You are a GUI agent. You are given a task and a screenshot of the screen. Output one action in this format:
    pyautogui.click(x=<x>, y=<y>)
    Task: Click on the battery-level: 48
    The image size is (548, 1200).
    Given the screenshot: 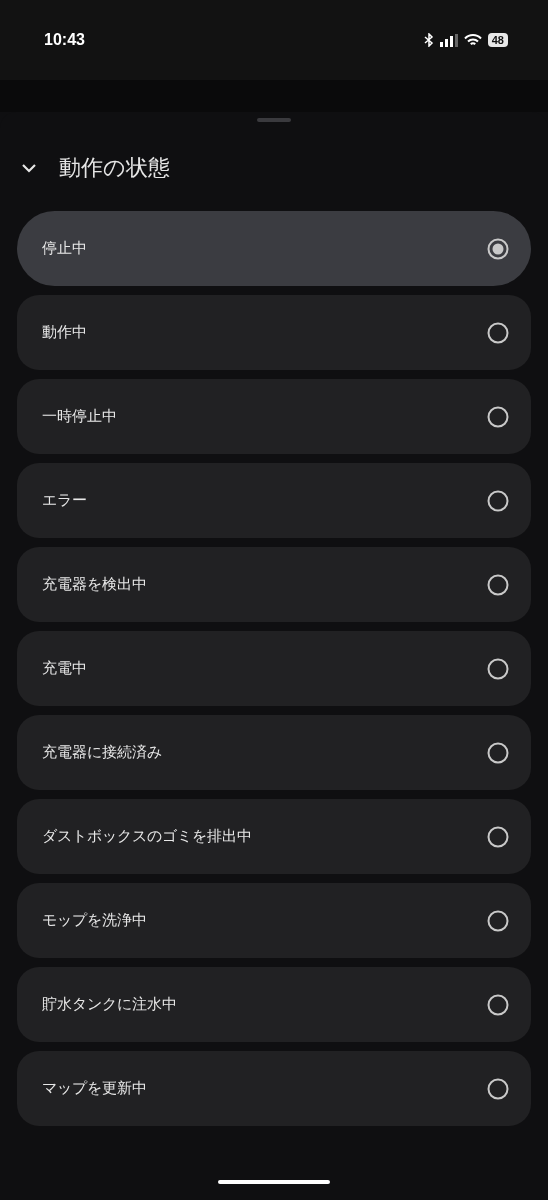 What is the action you would take?
    pyautogui.click(x=497, y=40)
    